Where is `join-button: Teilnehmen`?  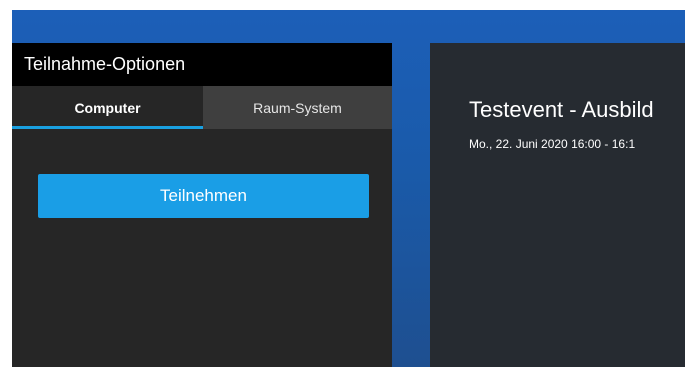
join-button: Teilnehmen is located at coordinates (203, 196).